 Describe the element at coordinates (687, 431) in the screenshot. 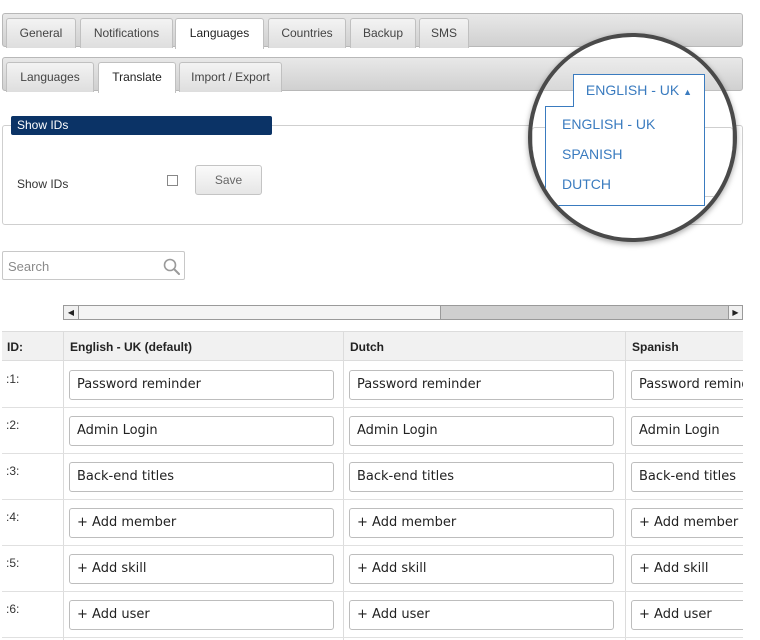

I see `spanish-translation-field: Admin Login` at that location.